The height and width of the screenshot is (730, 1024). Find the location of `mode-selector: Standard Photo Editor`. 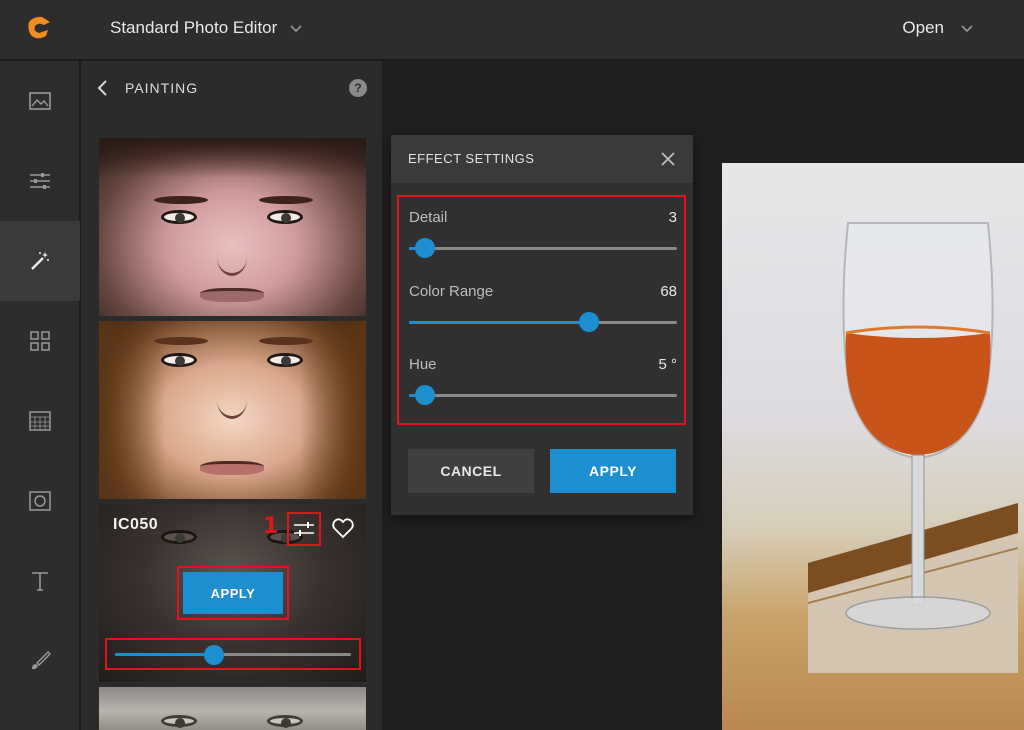

mode-selector: Standard Photo Editor is located at coordinates (206, 28).